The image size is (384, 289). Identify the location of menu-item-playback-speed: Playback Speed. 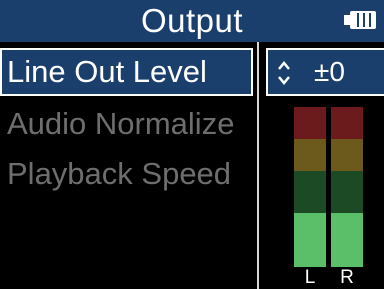
(126, 174).